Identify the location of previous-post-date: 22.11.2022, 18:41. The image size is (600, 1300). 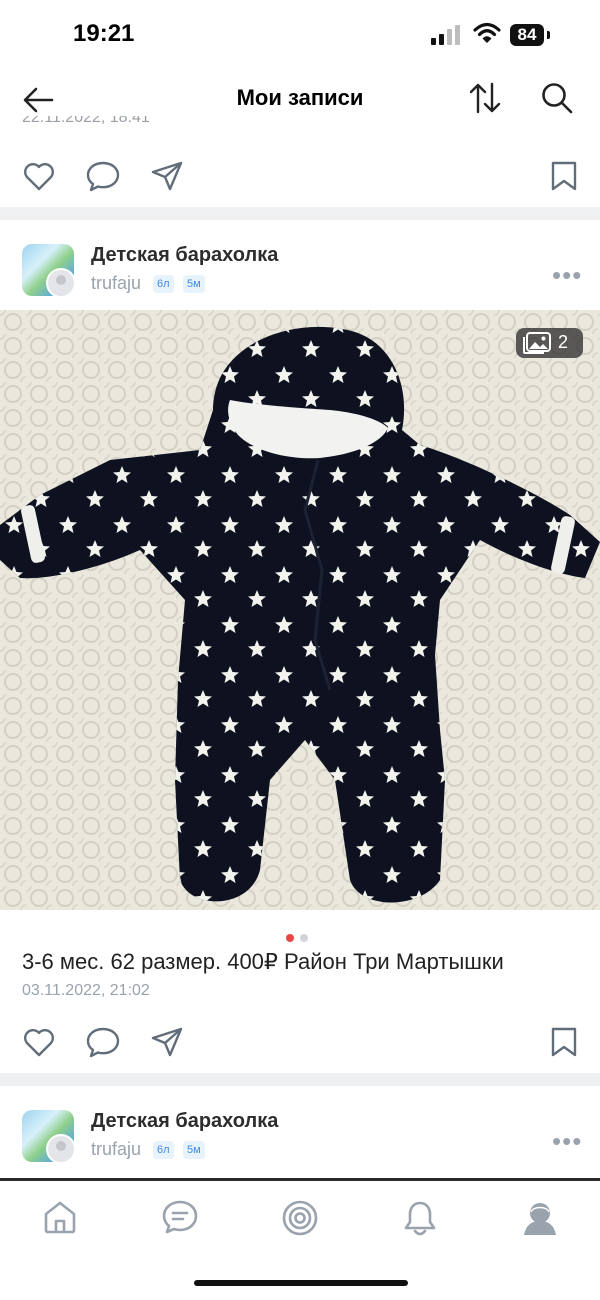
(86, 123).